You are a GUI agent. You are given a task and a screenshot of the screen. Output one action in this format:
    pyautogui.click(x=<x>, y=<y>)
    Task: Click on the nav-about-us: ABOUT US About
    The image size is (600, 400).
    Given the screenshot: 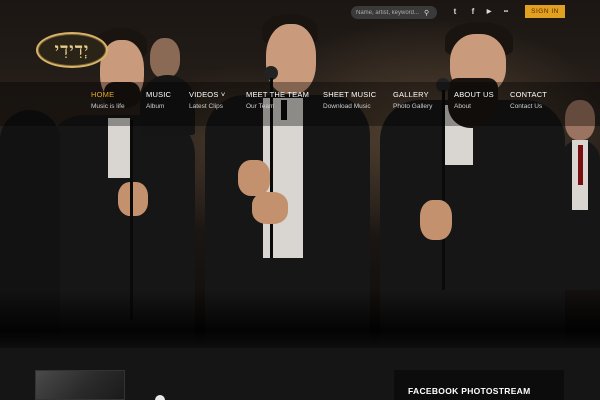 What is the action you would take?
    pyautogui.click(x=474, y=100)
    